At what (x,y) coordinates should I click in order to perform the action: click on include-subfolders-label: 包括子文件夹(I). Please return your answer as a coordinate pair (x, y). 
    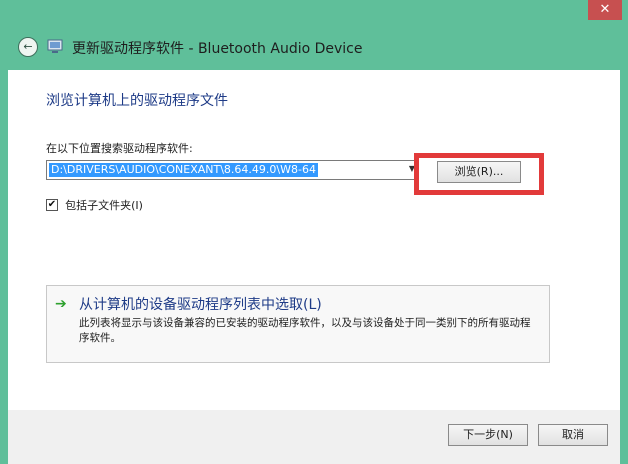
    Looking at the image, I should click on (104, 205).